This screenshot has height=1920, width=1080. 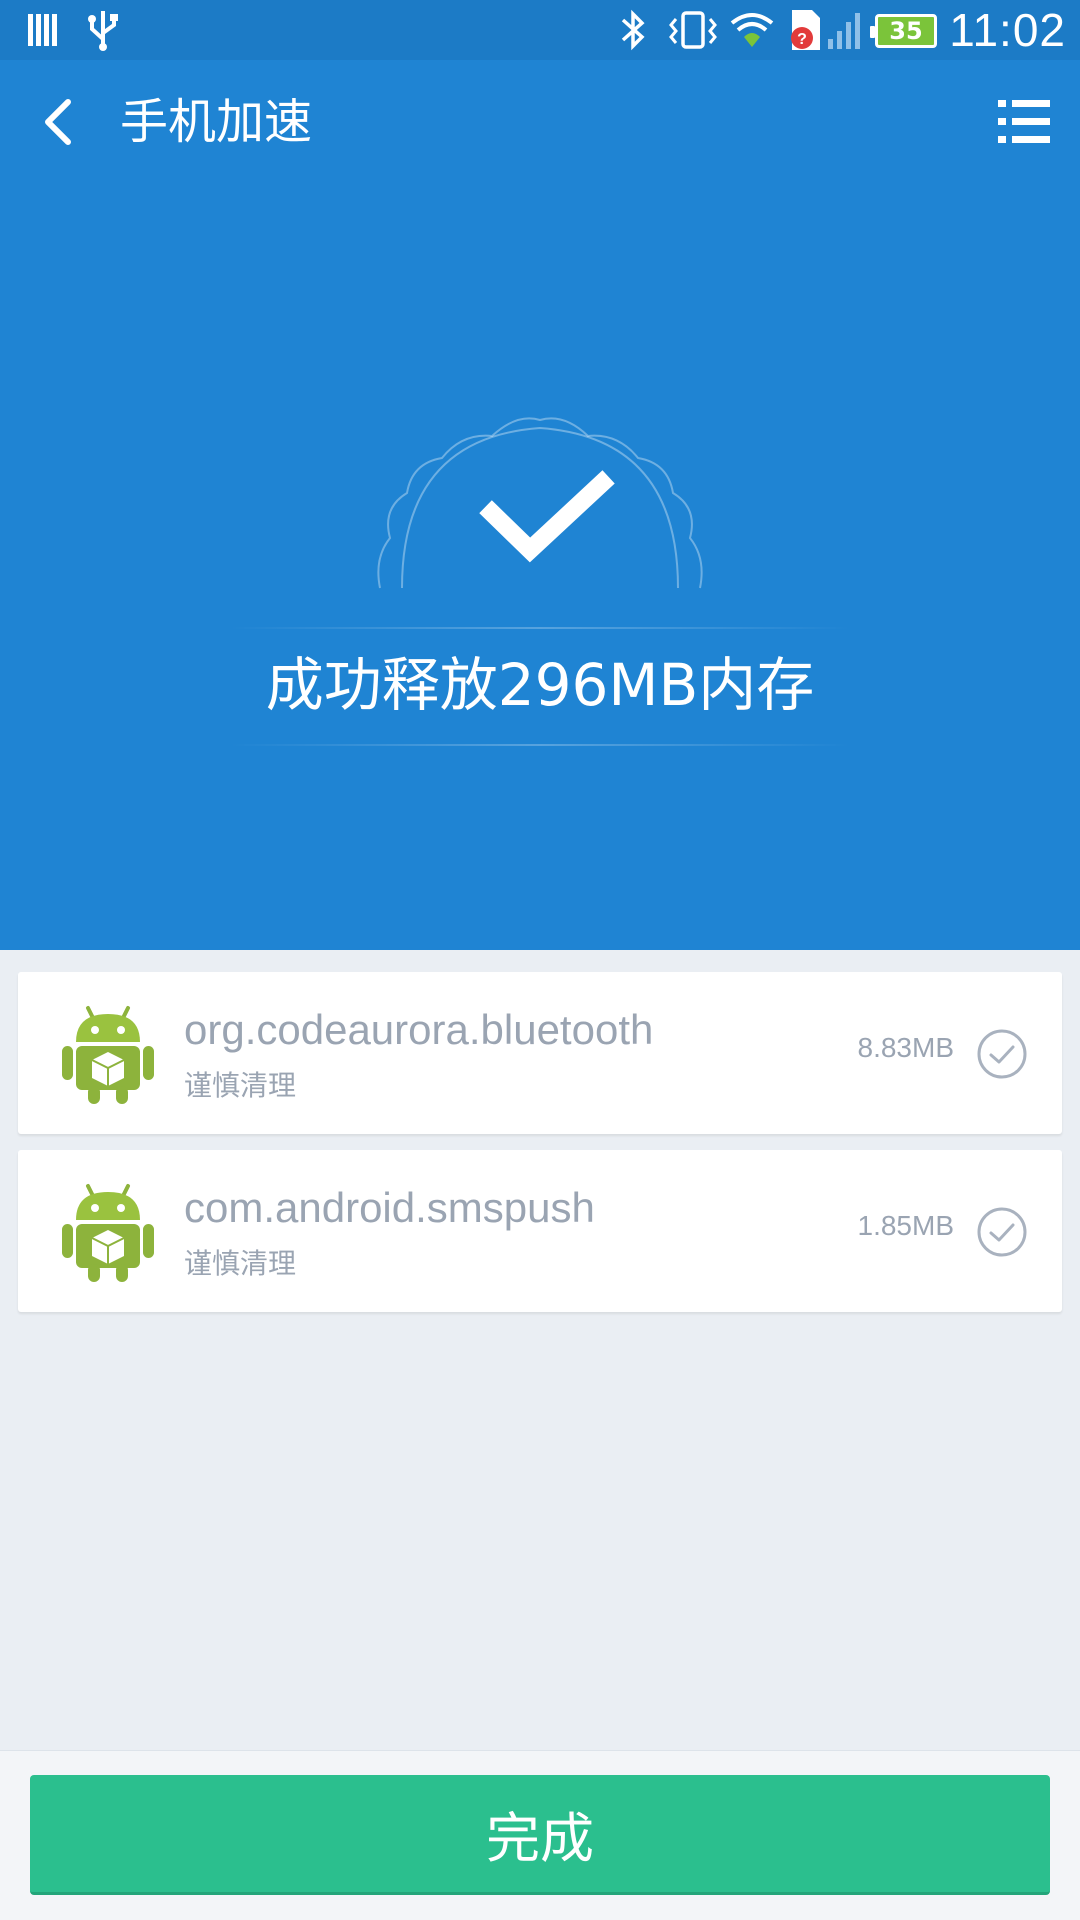 I want to click on back-button, so click(x=60, y=122).